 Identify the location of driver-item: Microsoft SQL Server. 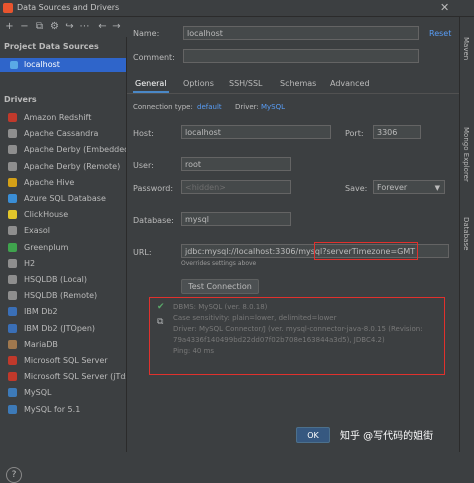
(63, 361).